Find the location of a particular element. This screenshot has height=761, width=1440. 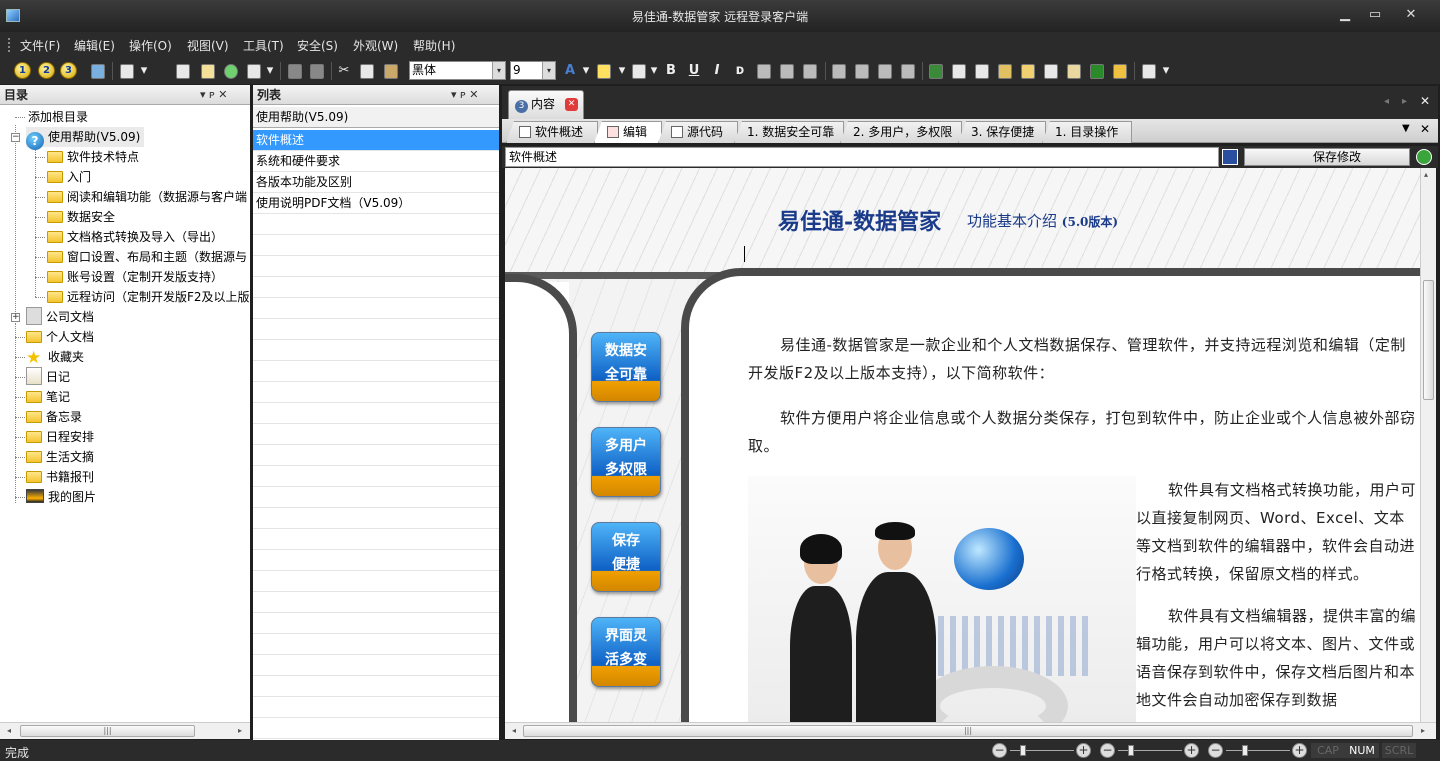

tree-item-favorites: ★ 收藏夹 is located at coordinates (55, 357).